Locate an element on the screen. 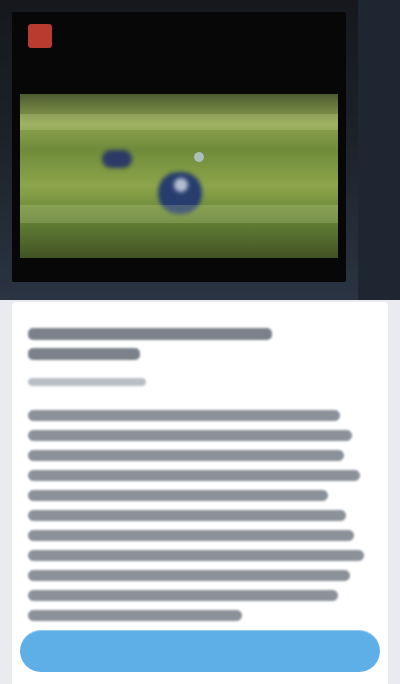 The width and height of the screenshot is (400, 684). article-title is located at coordinates (153, 348).